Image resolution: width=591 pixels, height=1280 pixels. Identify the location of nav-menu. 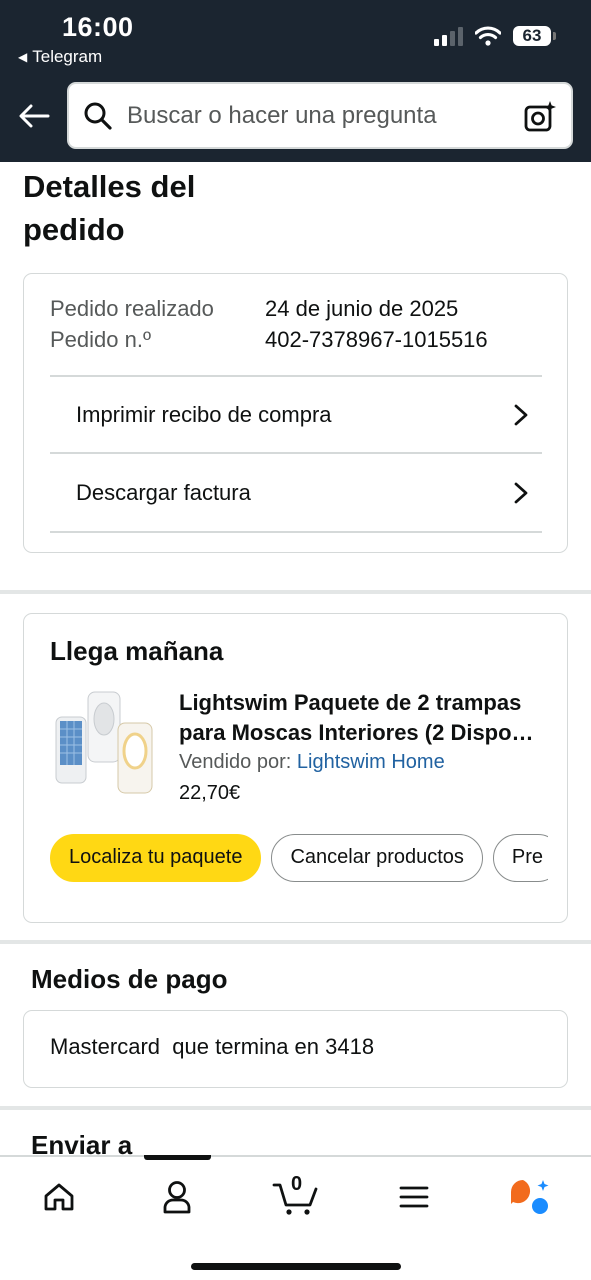
(414, 1197).